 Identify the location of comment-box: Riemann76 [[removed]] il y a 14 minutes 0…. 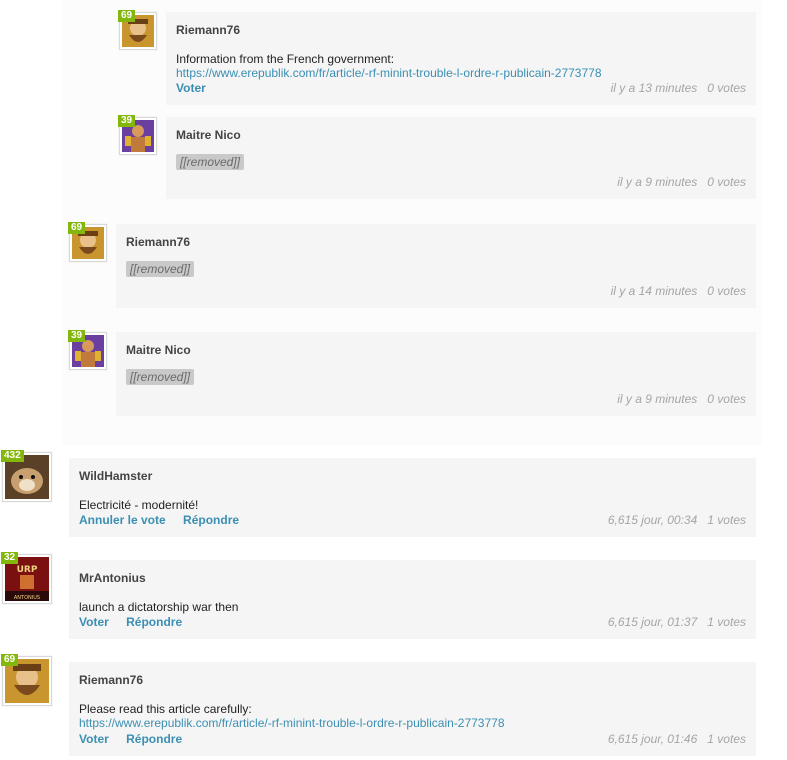
(436, 266).